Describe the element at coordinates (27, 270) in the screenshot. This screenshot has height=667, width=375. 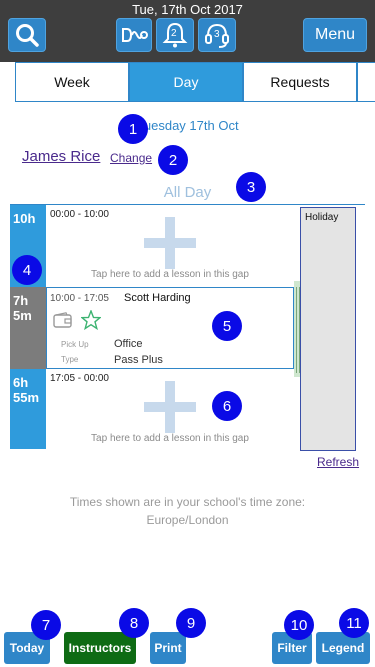
I see `marker-4: 4` at that location.